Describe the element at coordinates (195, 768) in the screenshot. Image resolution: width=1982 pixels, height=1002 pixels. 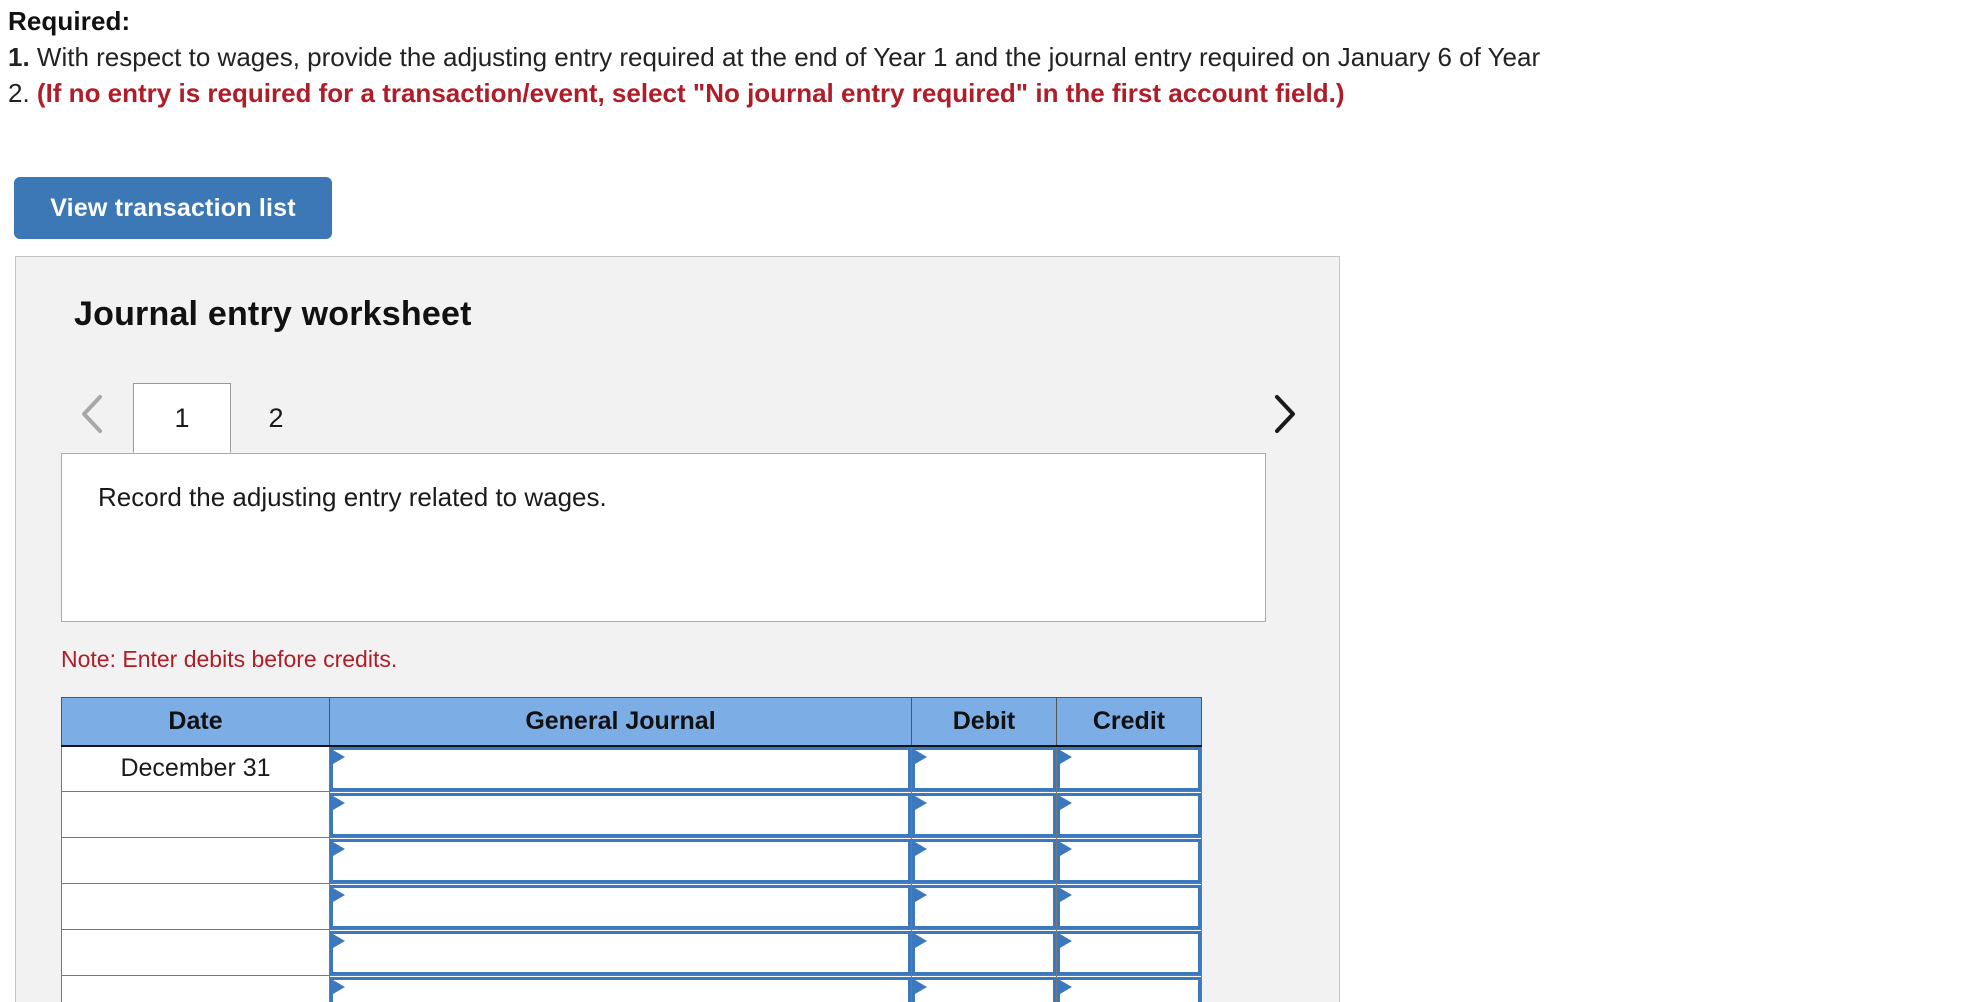
I see `date-cell: December 31` at that location.